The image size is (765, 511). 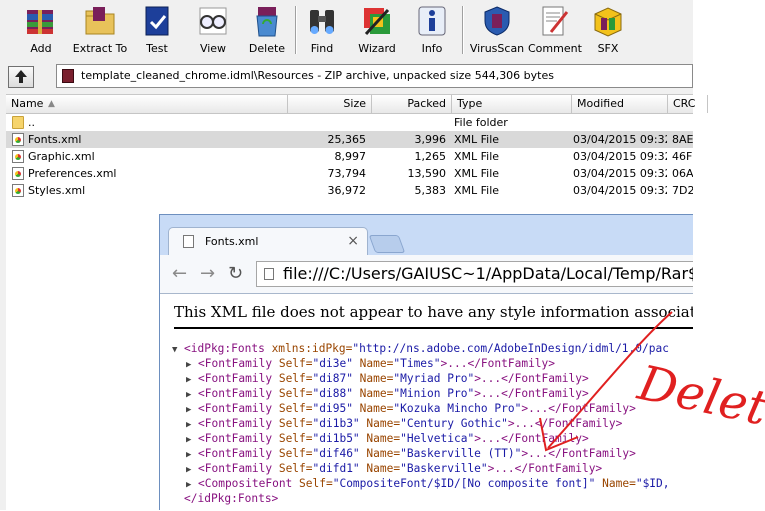 I want to click on file-list-header: Name ▲ Size Packed Type Modified CRC, so click(x=357, y=104).